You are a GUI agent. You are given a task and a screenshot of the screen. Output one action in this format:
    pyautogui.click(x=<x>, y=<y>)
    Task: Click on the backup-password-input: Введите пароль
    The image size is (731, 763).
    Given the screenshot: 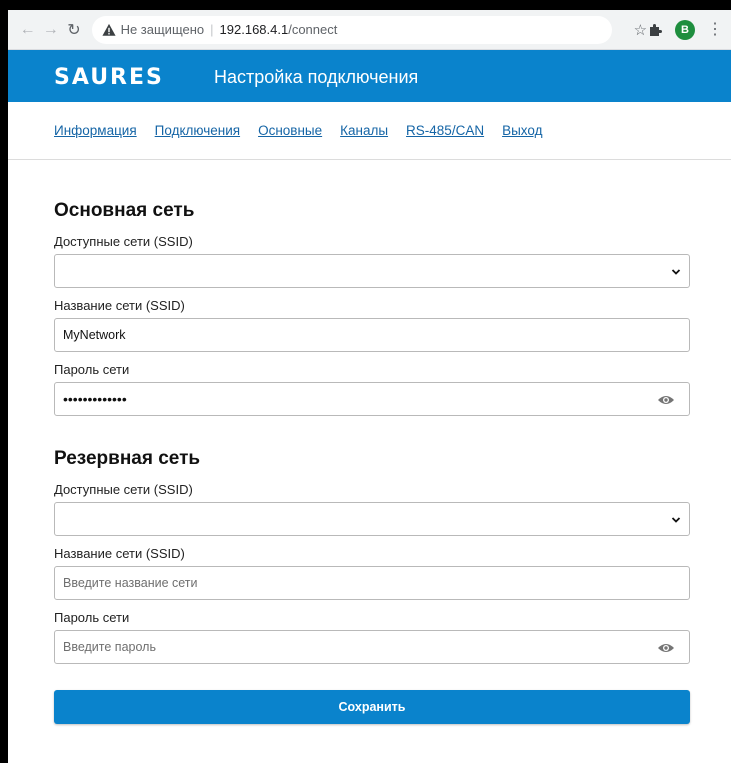 What is the action you would take?
    pyautogui.click(x=372, y=647)
    